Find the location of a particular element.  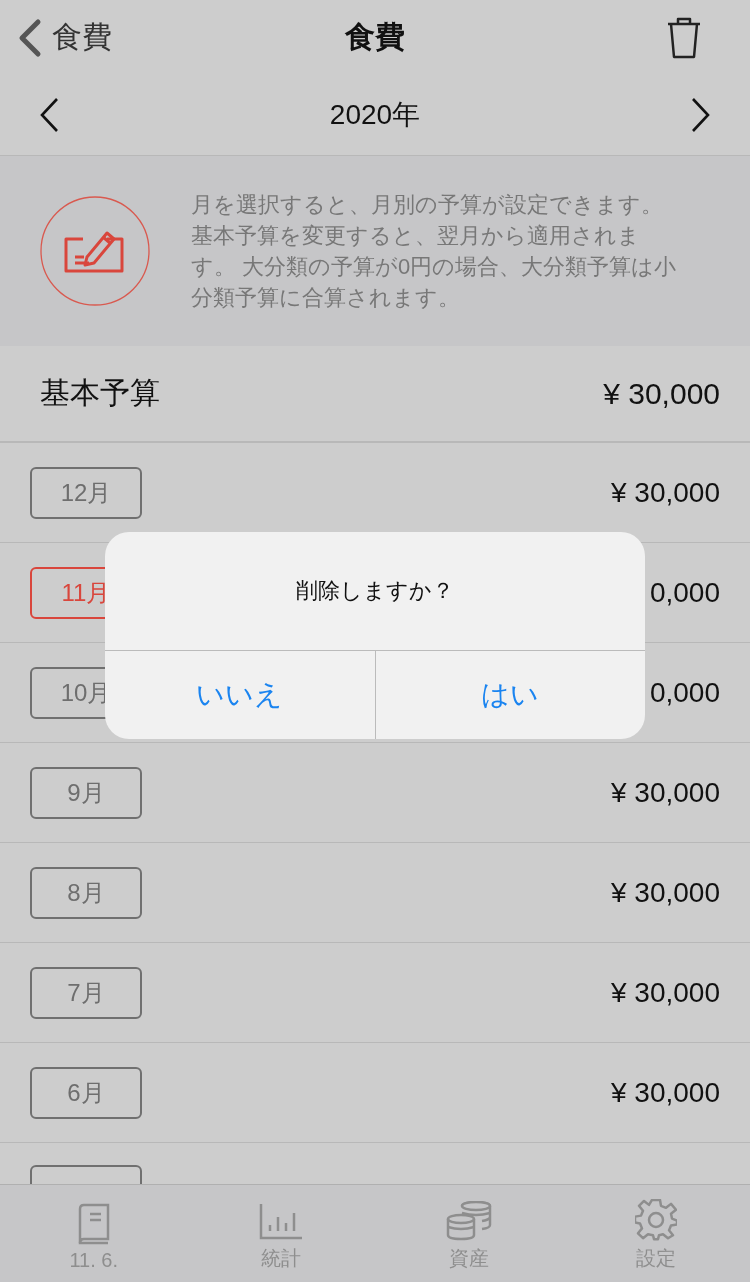

month-button: 12月 is located at coordinates (86, 492).